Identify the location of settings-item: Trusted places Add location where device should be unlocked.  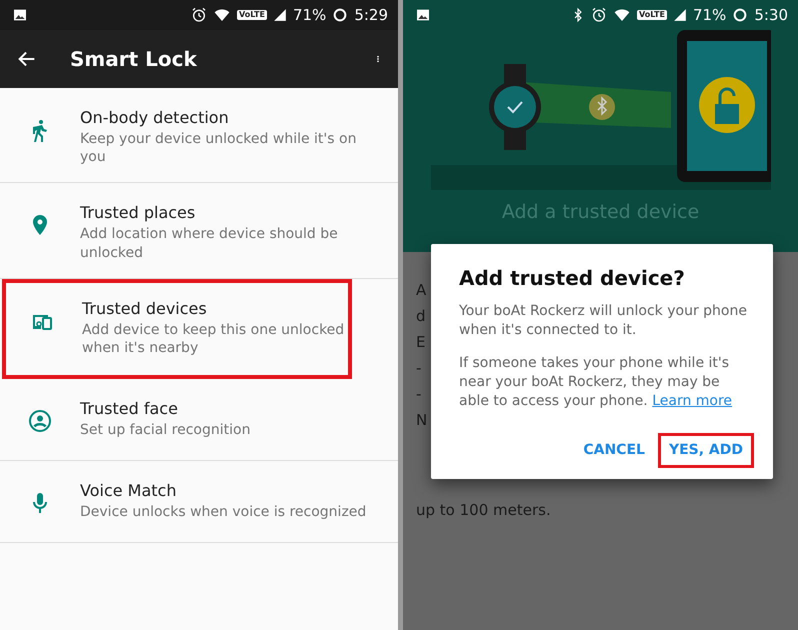
(199, 231).